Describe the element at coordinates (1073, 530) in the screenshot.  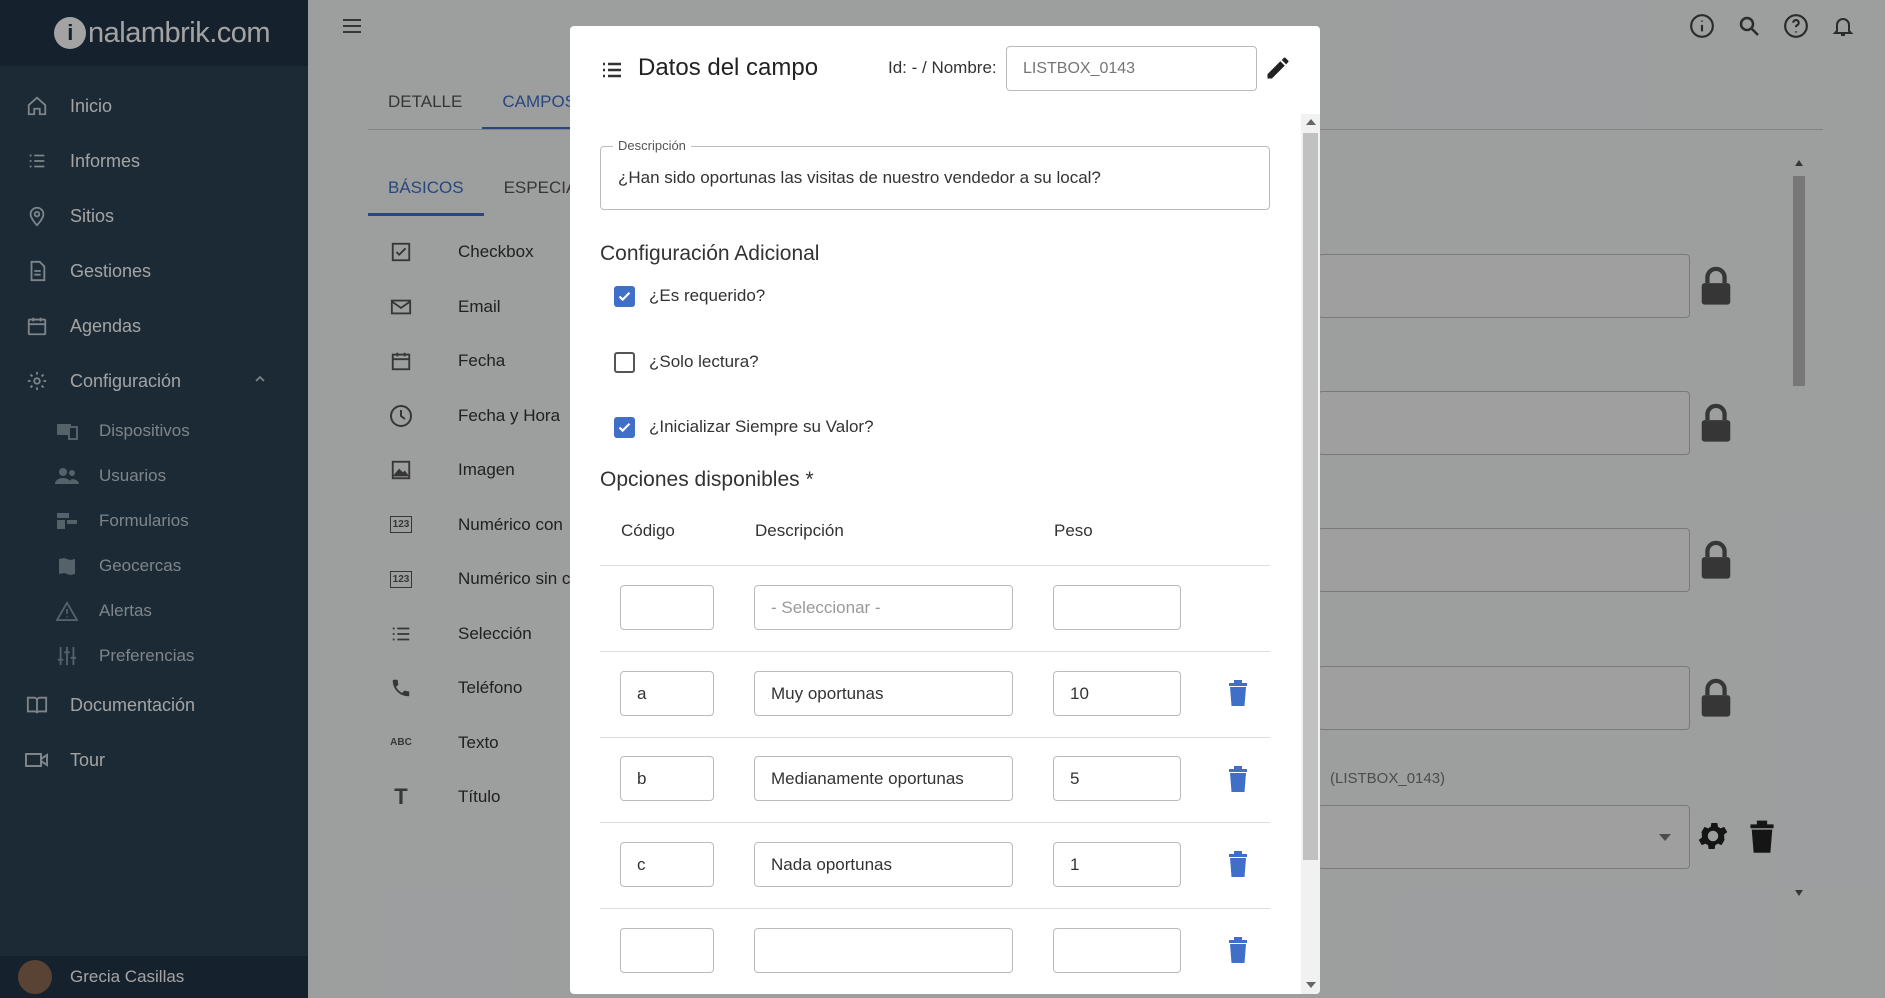
I see `column-header-peso: Peso` at that location.